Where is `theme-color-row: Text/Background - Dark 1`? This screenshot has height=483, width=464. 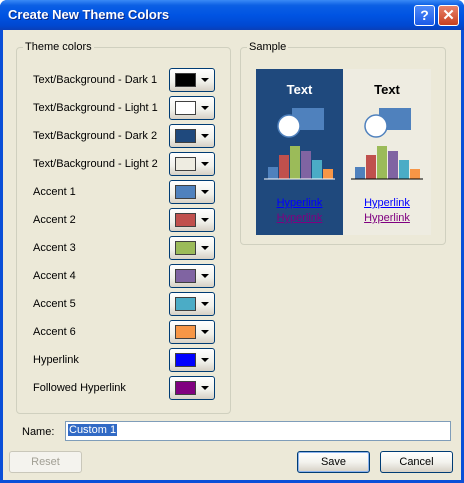 theme-color-row: Text/Background - Dark 1 is located at coordinates (128, 80).